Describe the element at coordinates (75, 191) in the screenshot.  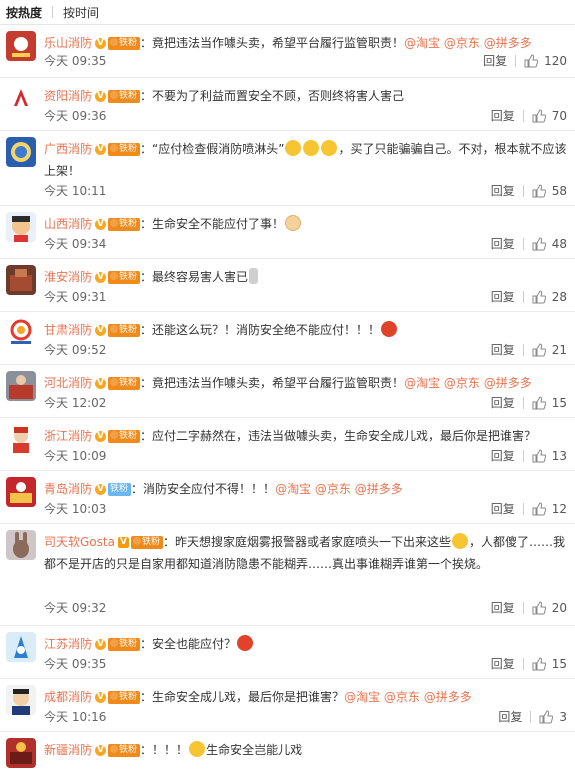
I see `comment-time: 今天 10:11` at that location.